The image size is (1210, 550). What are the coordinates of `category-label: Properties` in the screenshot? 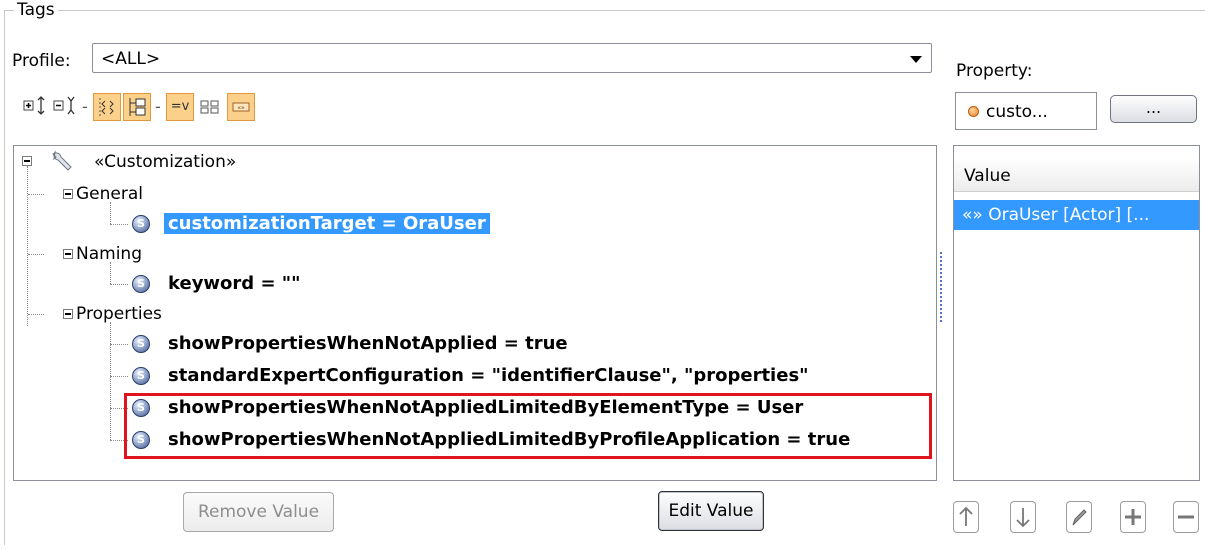 It's located at (119, 314).